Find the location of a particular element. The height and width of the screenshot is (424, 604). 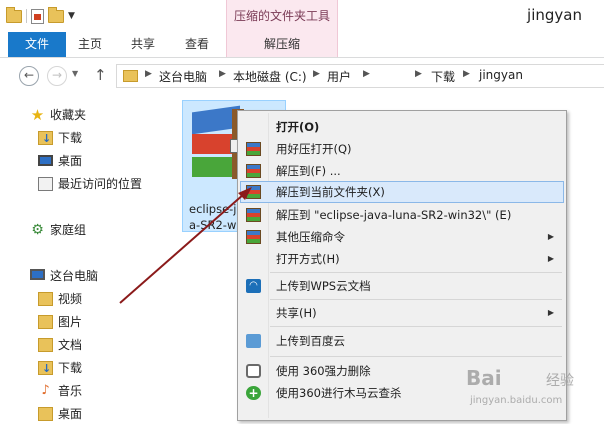

new-folder-icon is located at coordinates (56, 14).